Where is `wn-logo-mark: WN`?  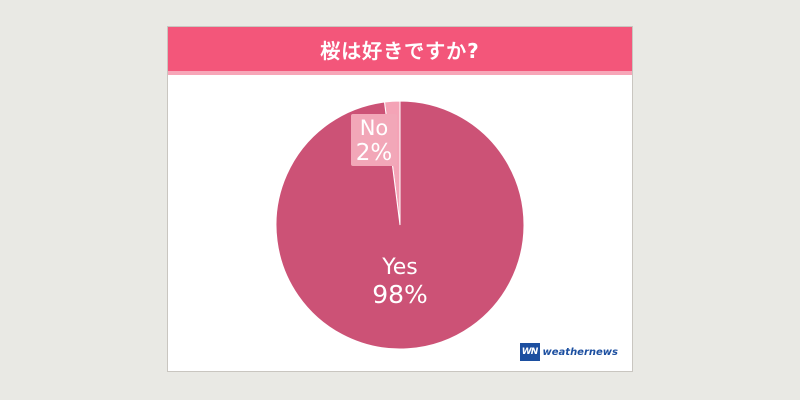
wn-logo-mark: WN is located at coordinates (529, 352).